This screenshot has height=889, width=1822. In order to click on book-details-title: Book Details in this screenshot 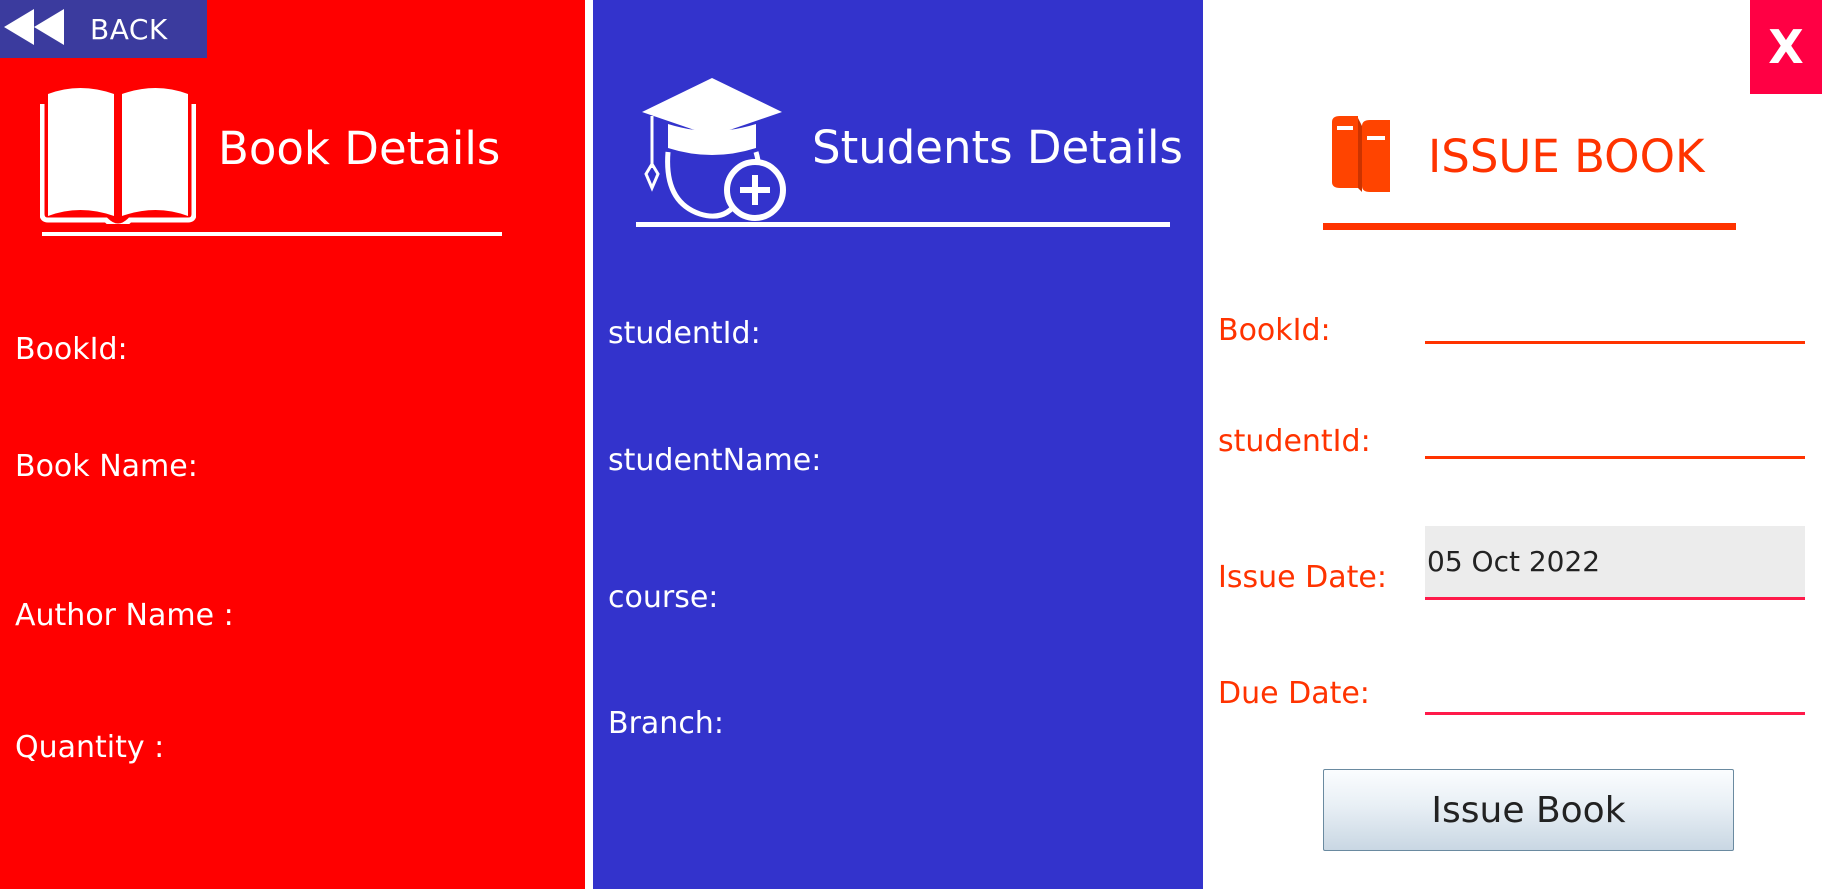, I will do `click(359, 148)`.